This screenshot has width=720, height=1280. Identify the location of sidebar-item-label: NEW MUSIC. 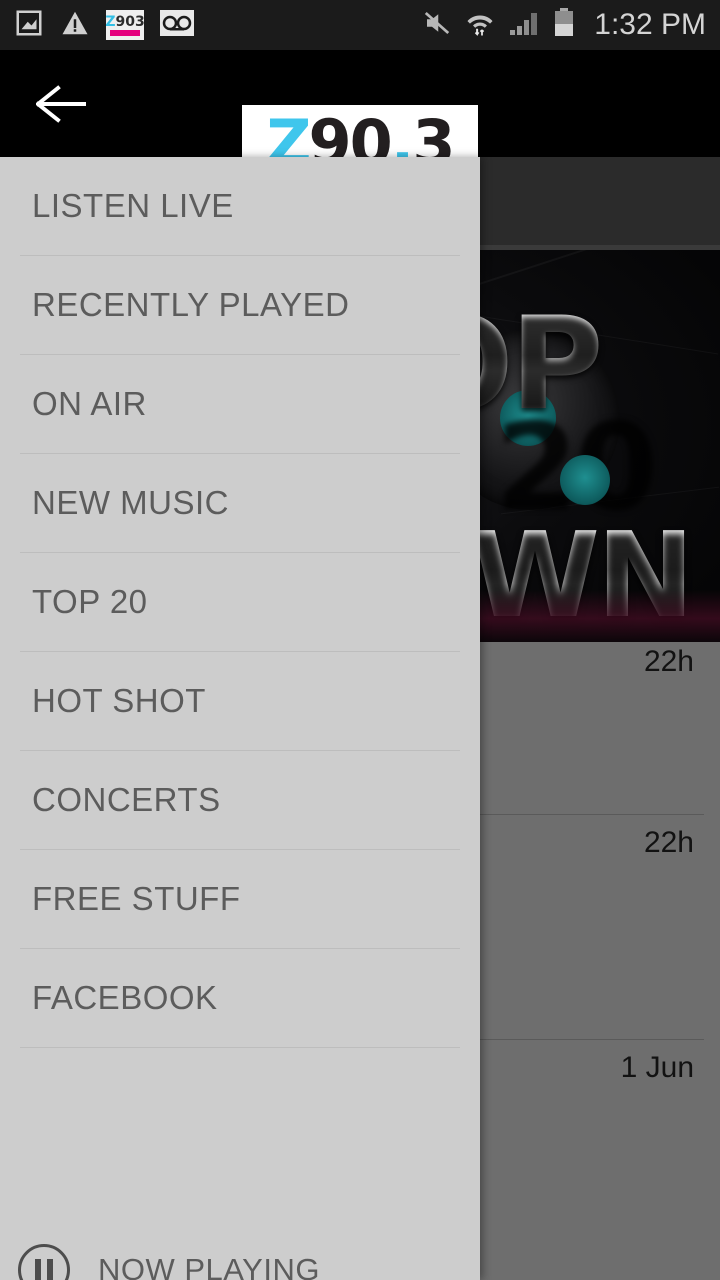
(130, 502).